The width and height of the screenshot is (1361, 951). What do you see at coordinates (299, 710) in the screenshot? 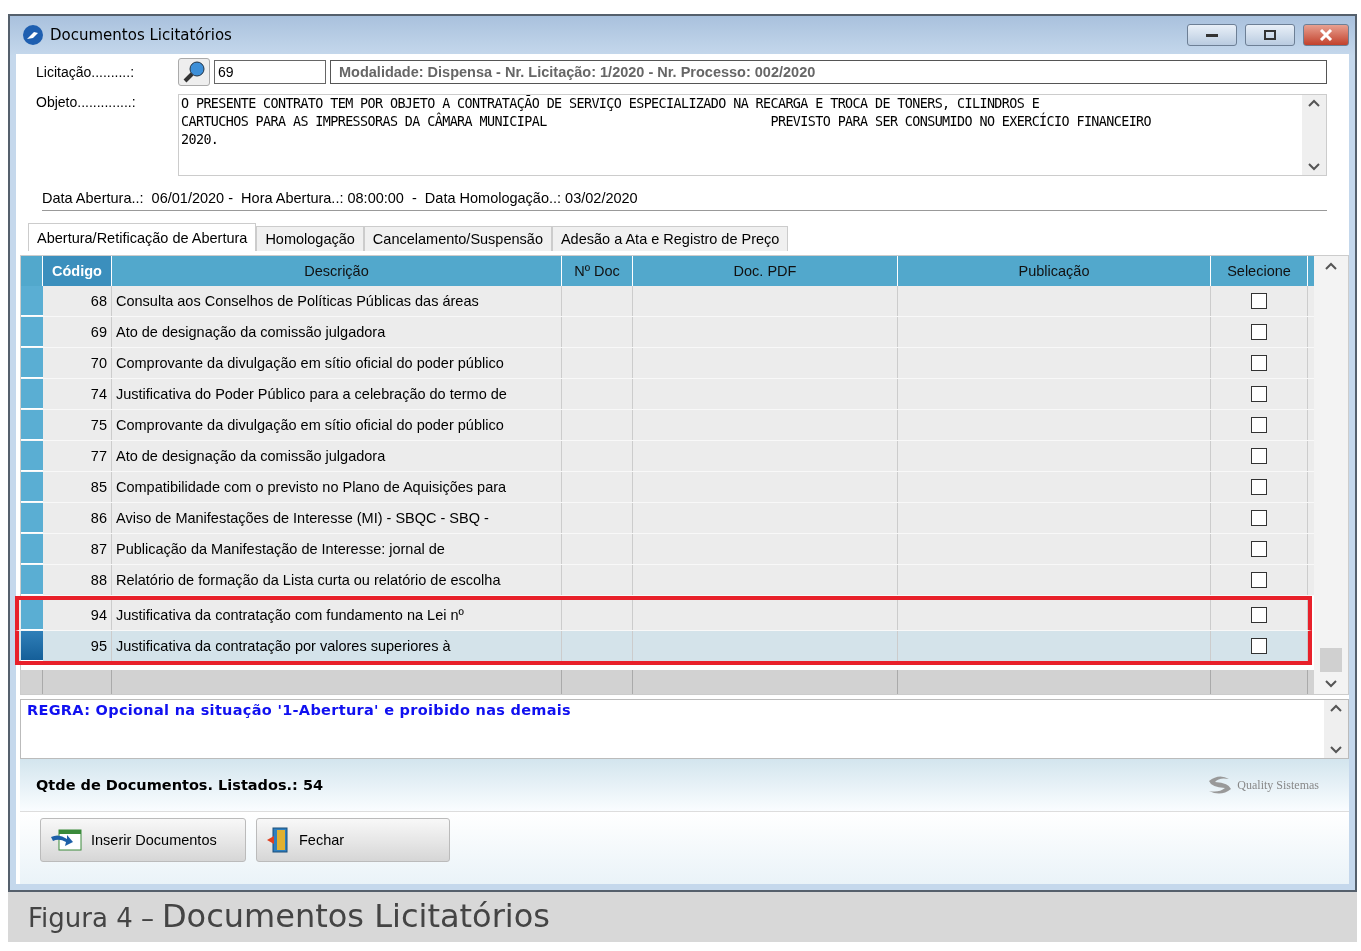
I see `rule-text: REGRA: Opcional na situação '1-Abertura' e proibido nas demais` at bounding box center [299, 710].